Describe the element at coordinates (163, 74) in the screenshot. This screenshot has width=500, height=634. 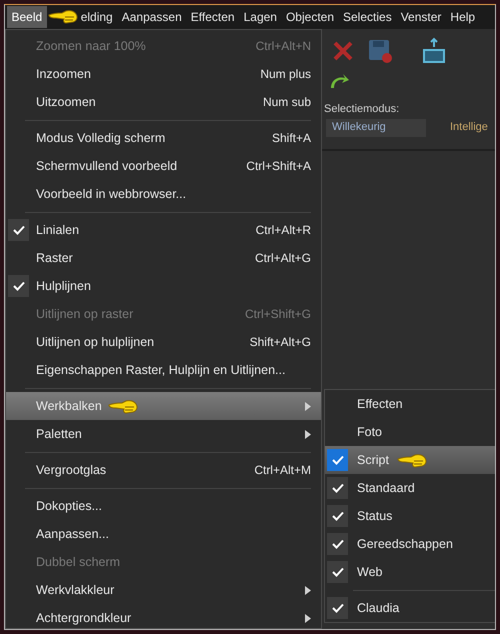
I see `menu-item: Inzoomen Num plus` at that location.